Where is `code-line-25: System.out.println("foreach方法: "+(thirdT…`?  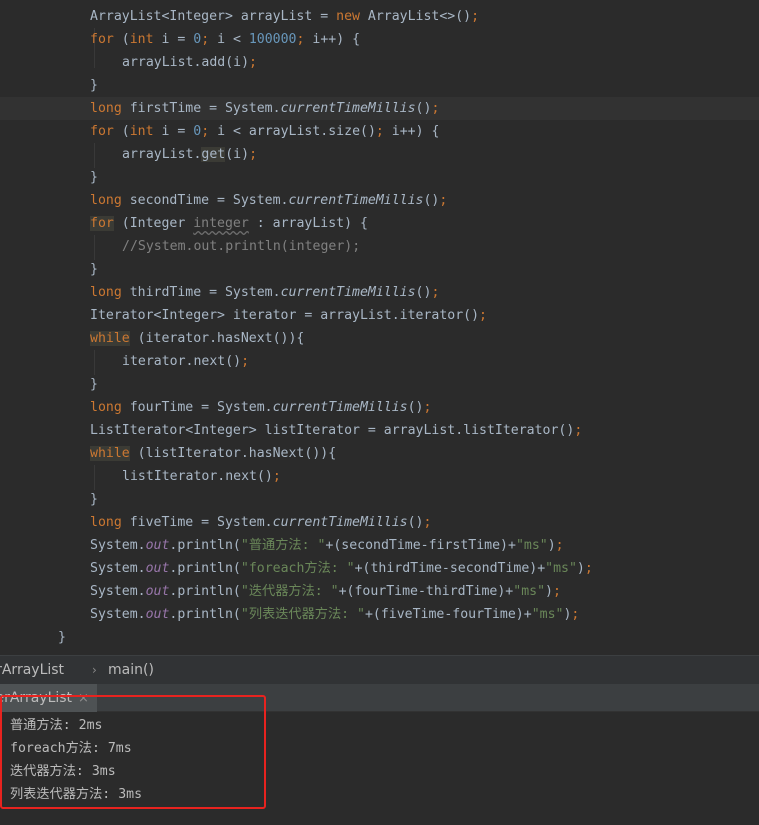 code-line-25: System.out.println("foreach方法: "+(thirdT… is located at coordinates (379, 568).